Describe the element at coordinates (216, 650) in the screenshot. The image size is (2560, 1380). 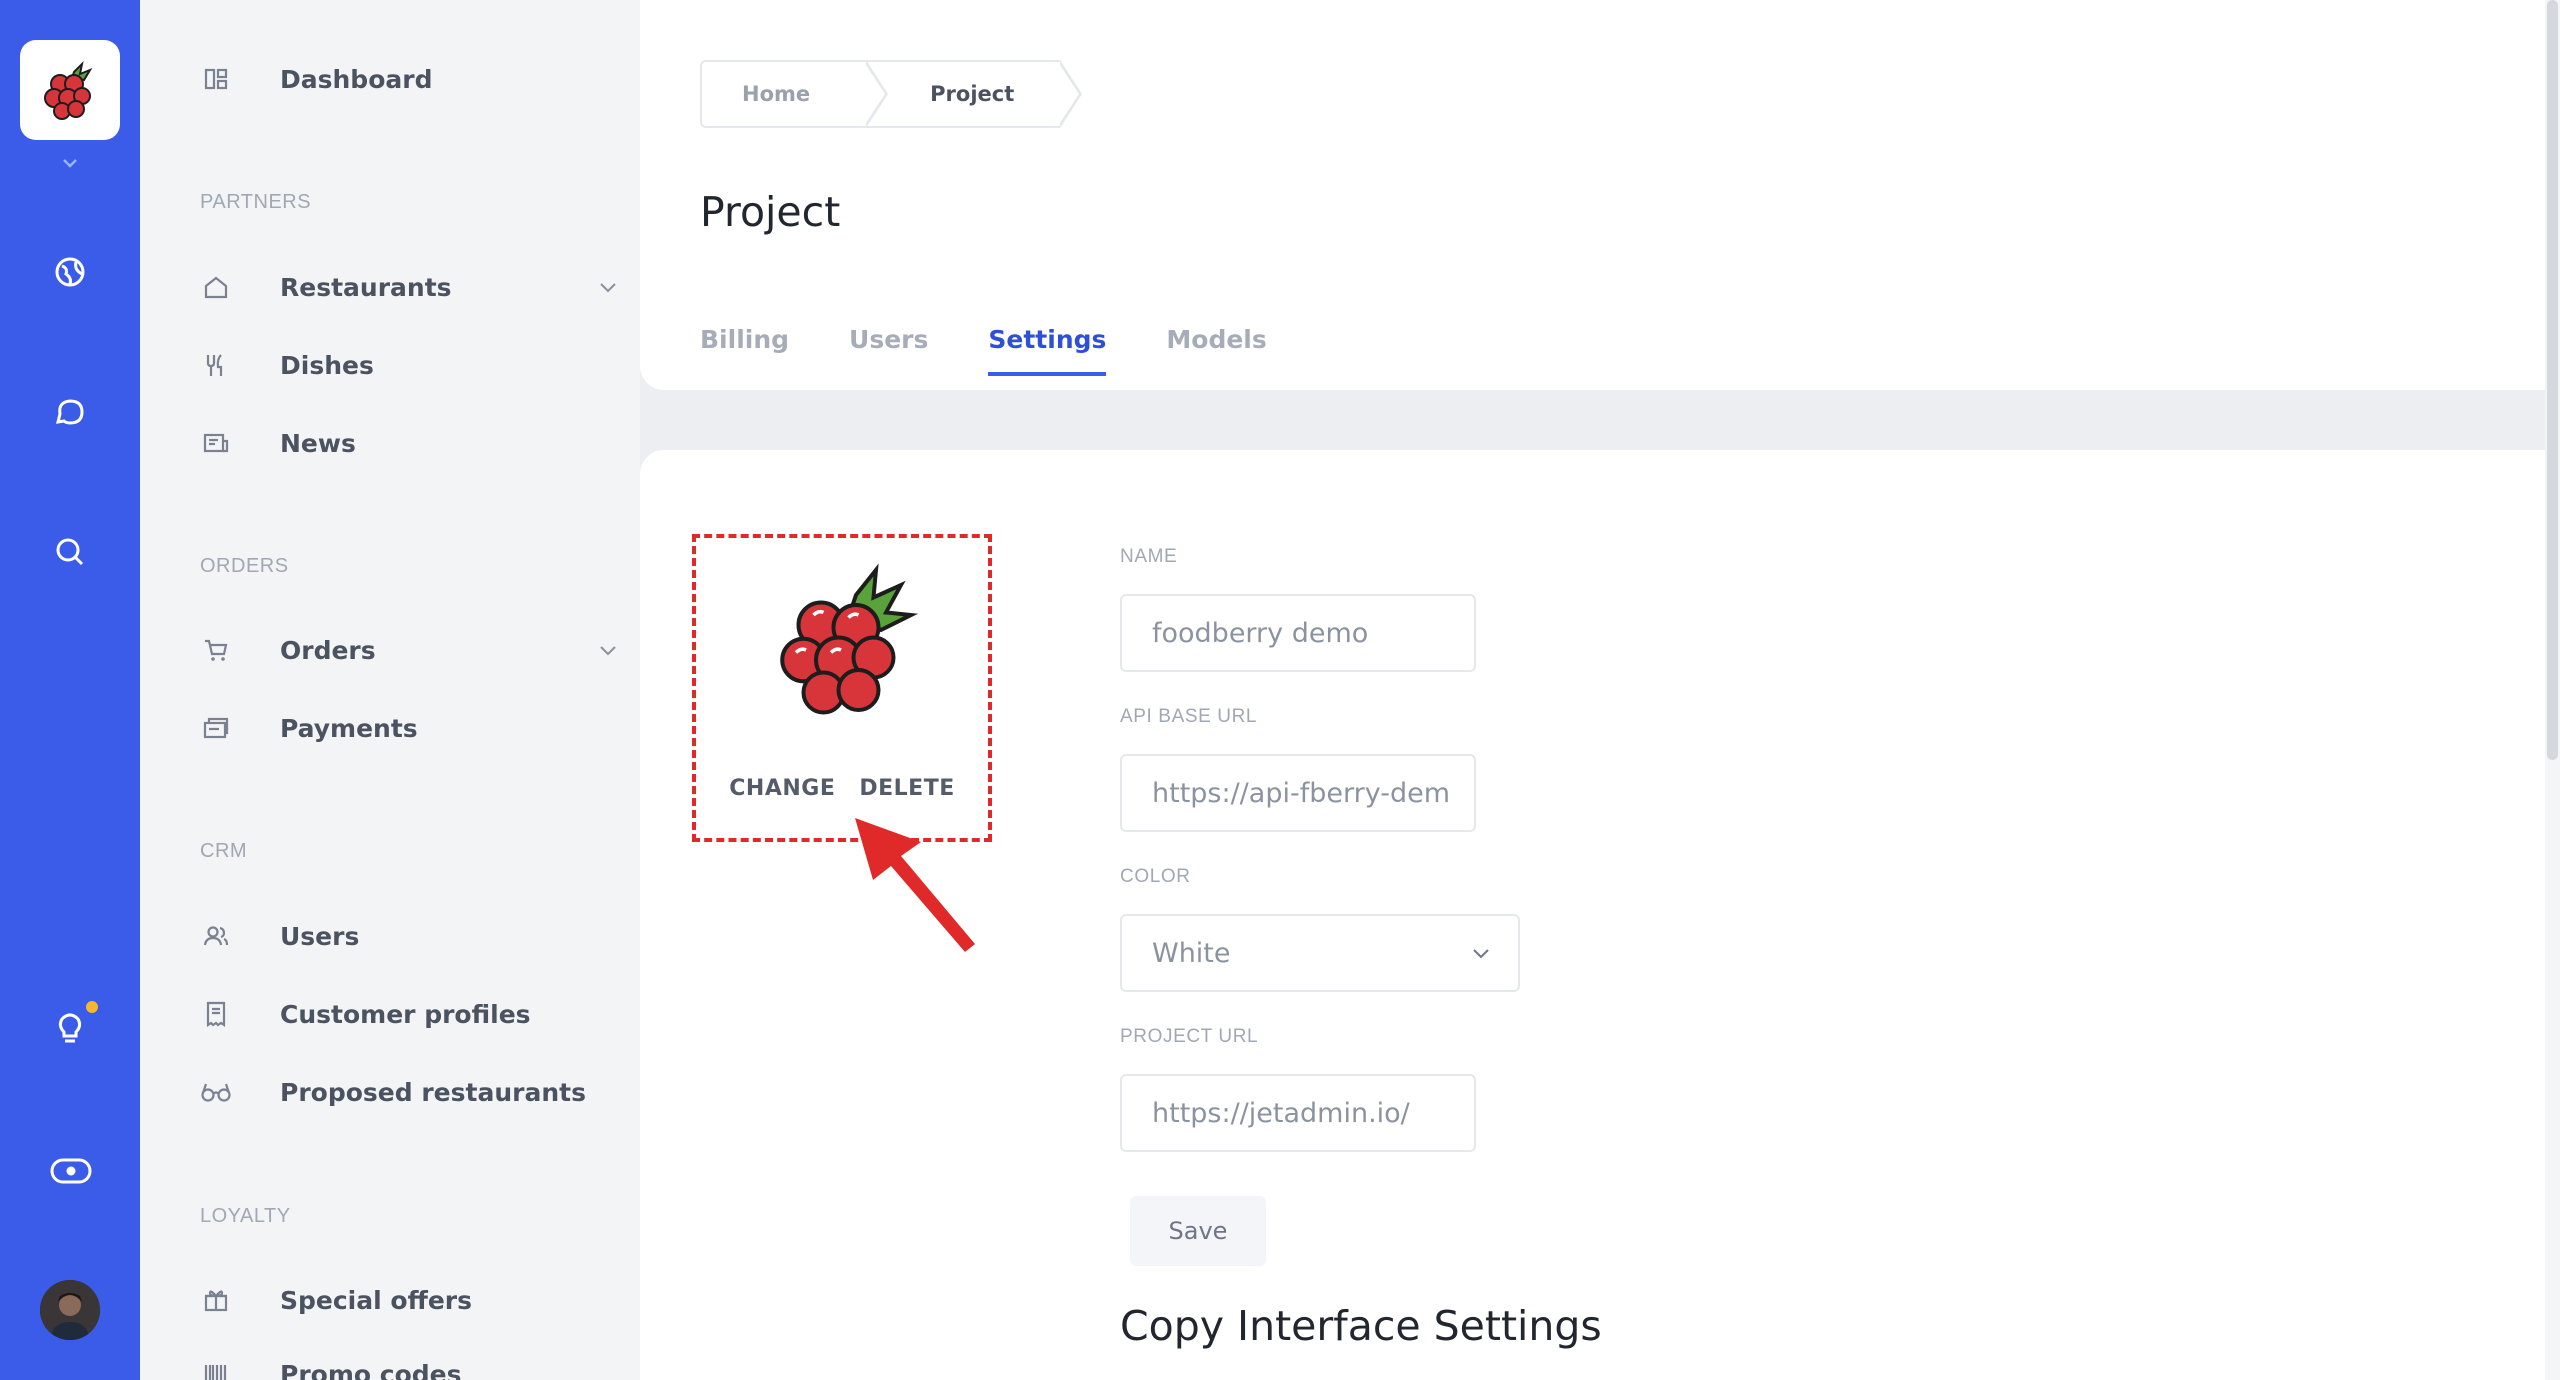
I see `cart-icon` at that location.